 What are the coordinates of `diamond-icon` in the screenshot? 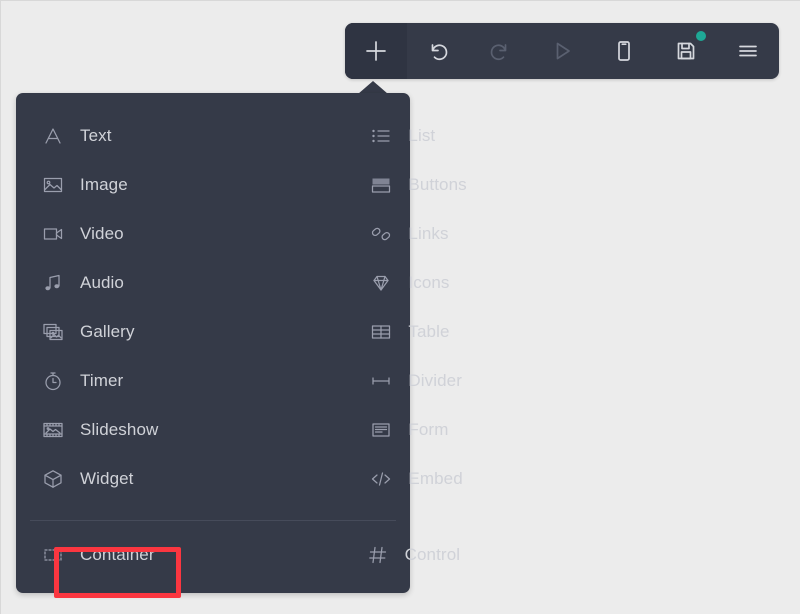 It's located at (381, 283).